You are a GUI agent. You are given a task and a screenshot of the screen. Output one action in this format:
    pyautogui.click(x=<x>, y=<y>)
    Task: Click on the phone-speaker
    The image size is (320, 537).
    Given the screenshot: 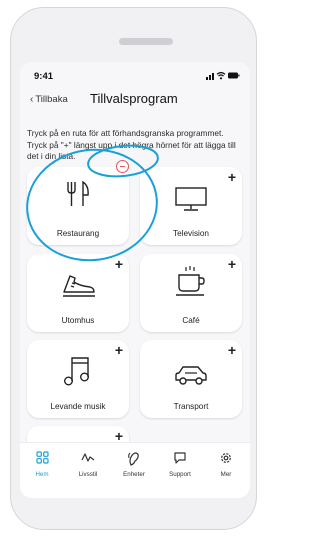 What is the action you would take?
    pyautogui.click(x=146, y=41)
    